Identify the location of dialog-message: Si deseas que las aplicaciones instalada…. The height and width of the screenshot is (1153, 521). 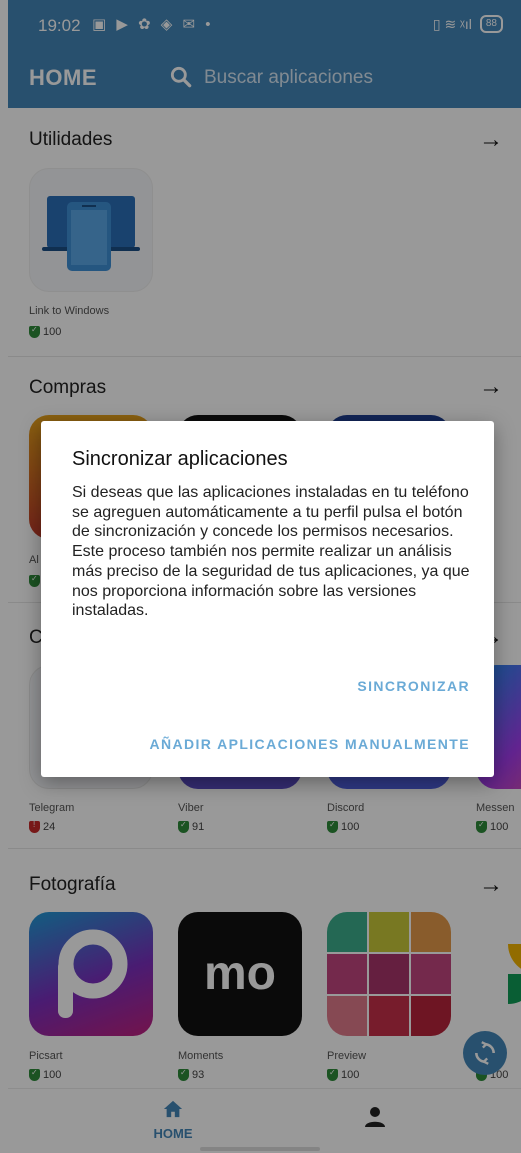
(271, 552).